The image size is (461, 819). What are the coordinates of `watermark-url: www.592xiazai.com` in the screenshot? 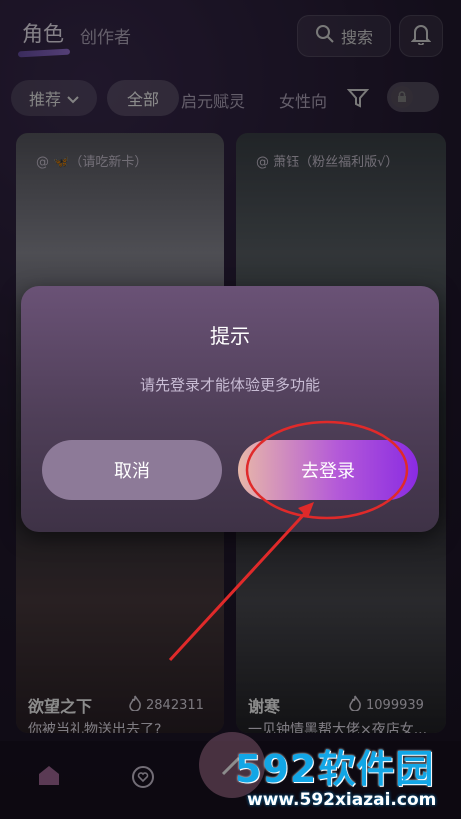 It's located at (342, 800).